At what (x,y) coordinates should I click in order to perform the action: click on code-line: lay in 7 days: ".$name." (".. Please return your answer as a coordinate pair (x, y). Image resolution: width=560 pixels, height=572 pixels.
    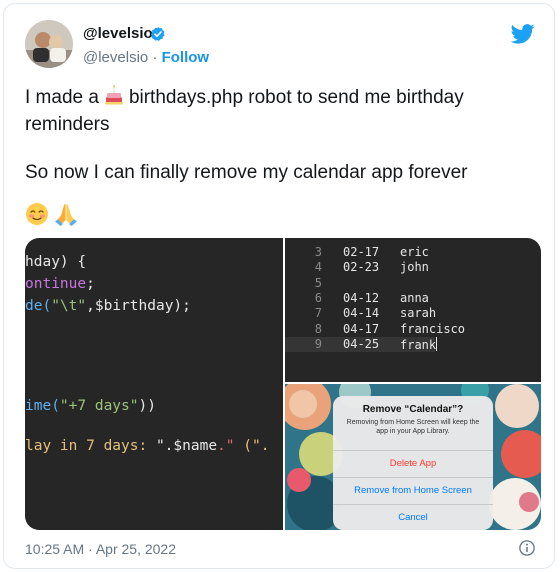
    Looking at the image, I should click on (147, 446).